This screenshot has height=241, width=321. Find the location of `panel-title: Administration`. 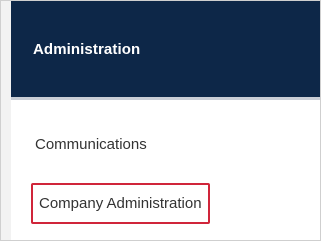

panel-title: Administration is located at coordinates (87, 49).